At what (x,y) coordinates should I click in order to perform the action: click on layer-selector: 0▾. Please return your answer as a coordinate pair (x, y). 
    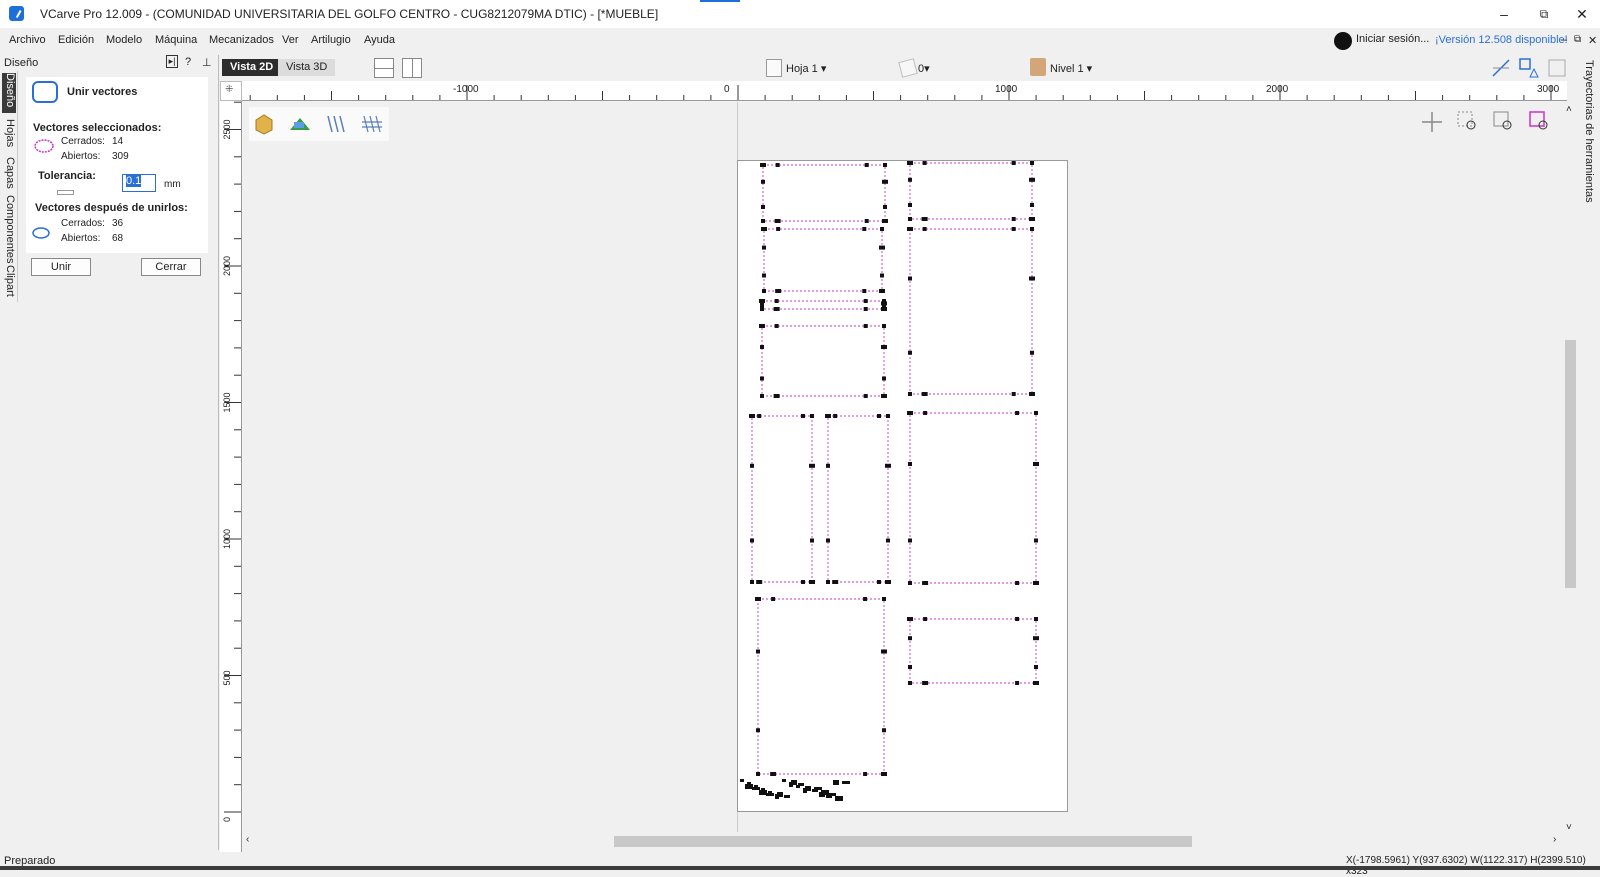
    Looking at the image, I should click on (924, 68).